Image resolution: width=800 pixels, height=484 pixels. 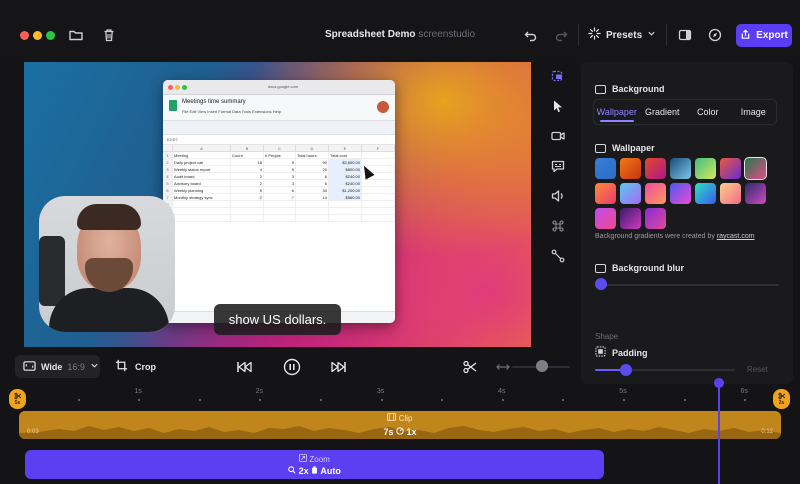 I want to click on table-row: 7 Monthly strategy sync 2 7 14 $560.00, so click(x=279, y=197).